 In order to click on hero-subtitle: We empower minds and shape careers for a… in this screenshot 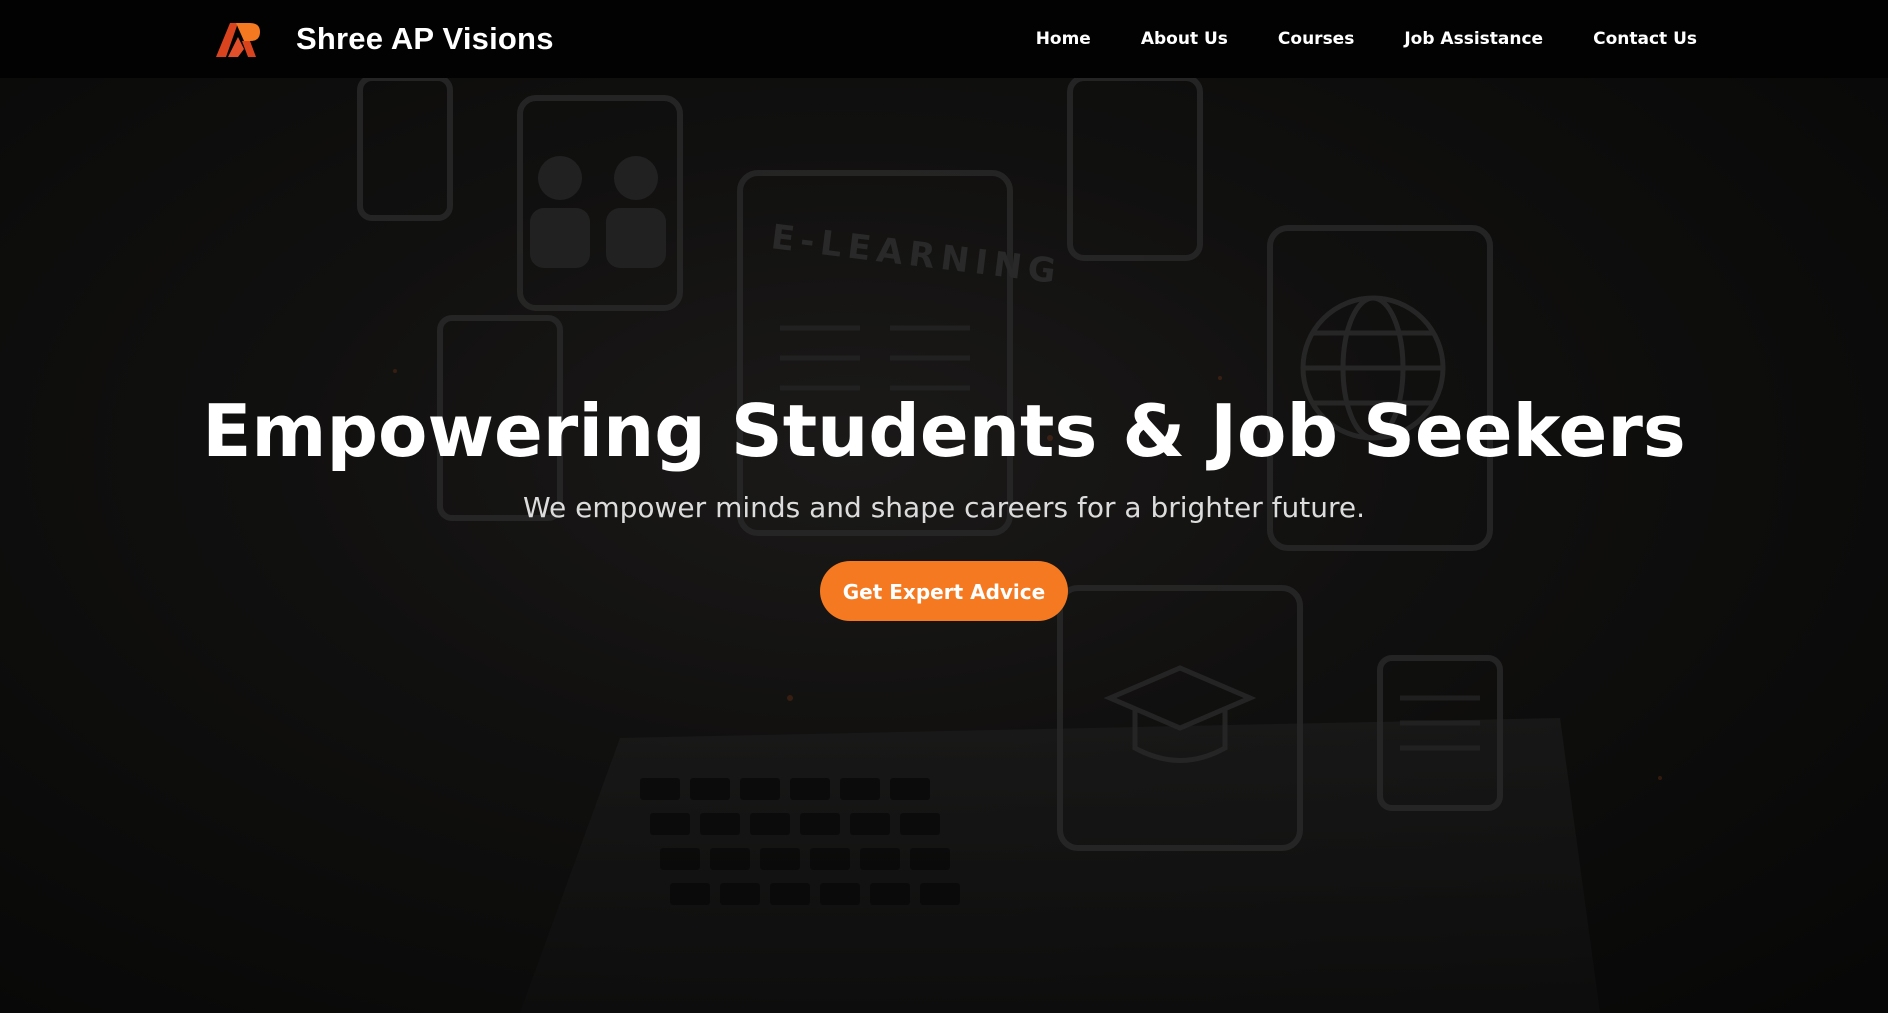, I will do `click(944, 508)`.